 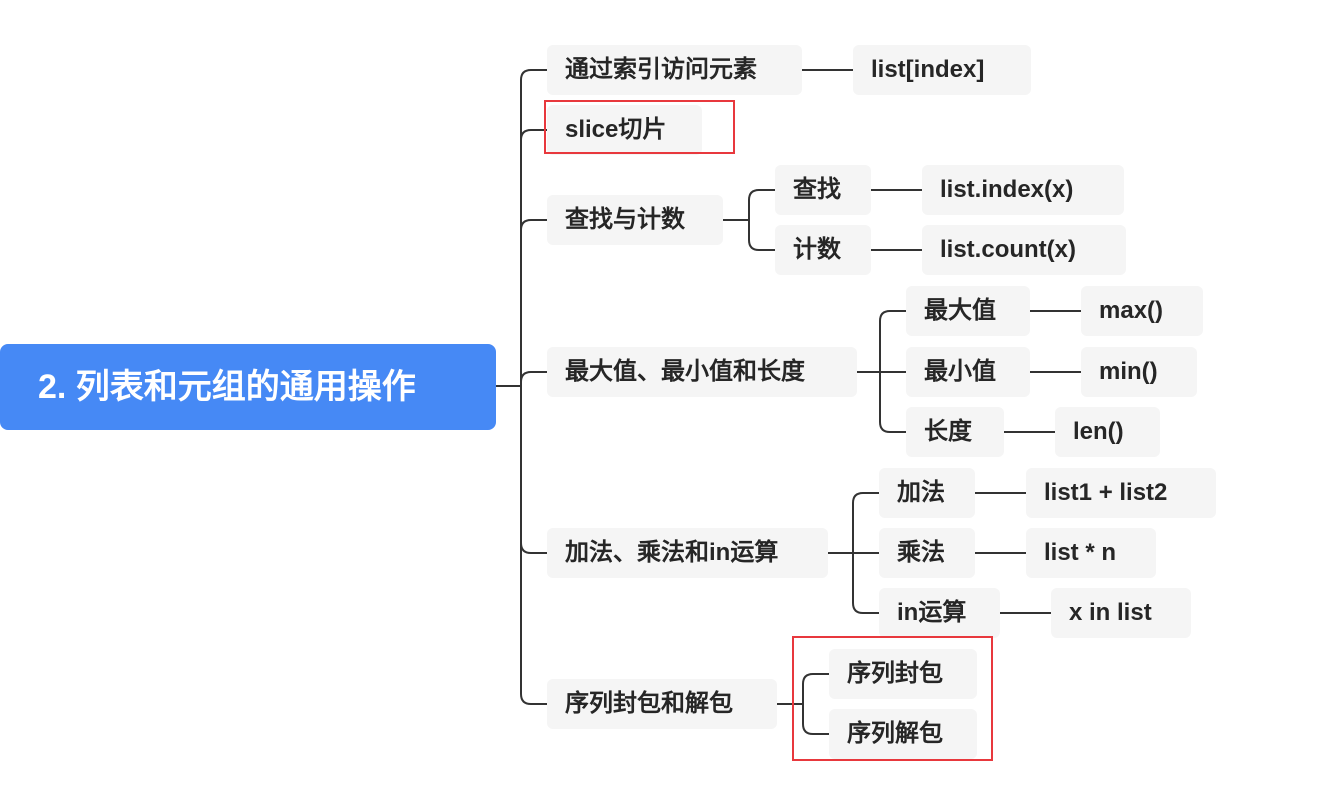 I want to click on branch-label: 加法、乘法和in运算, so click(x=672, y=552).